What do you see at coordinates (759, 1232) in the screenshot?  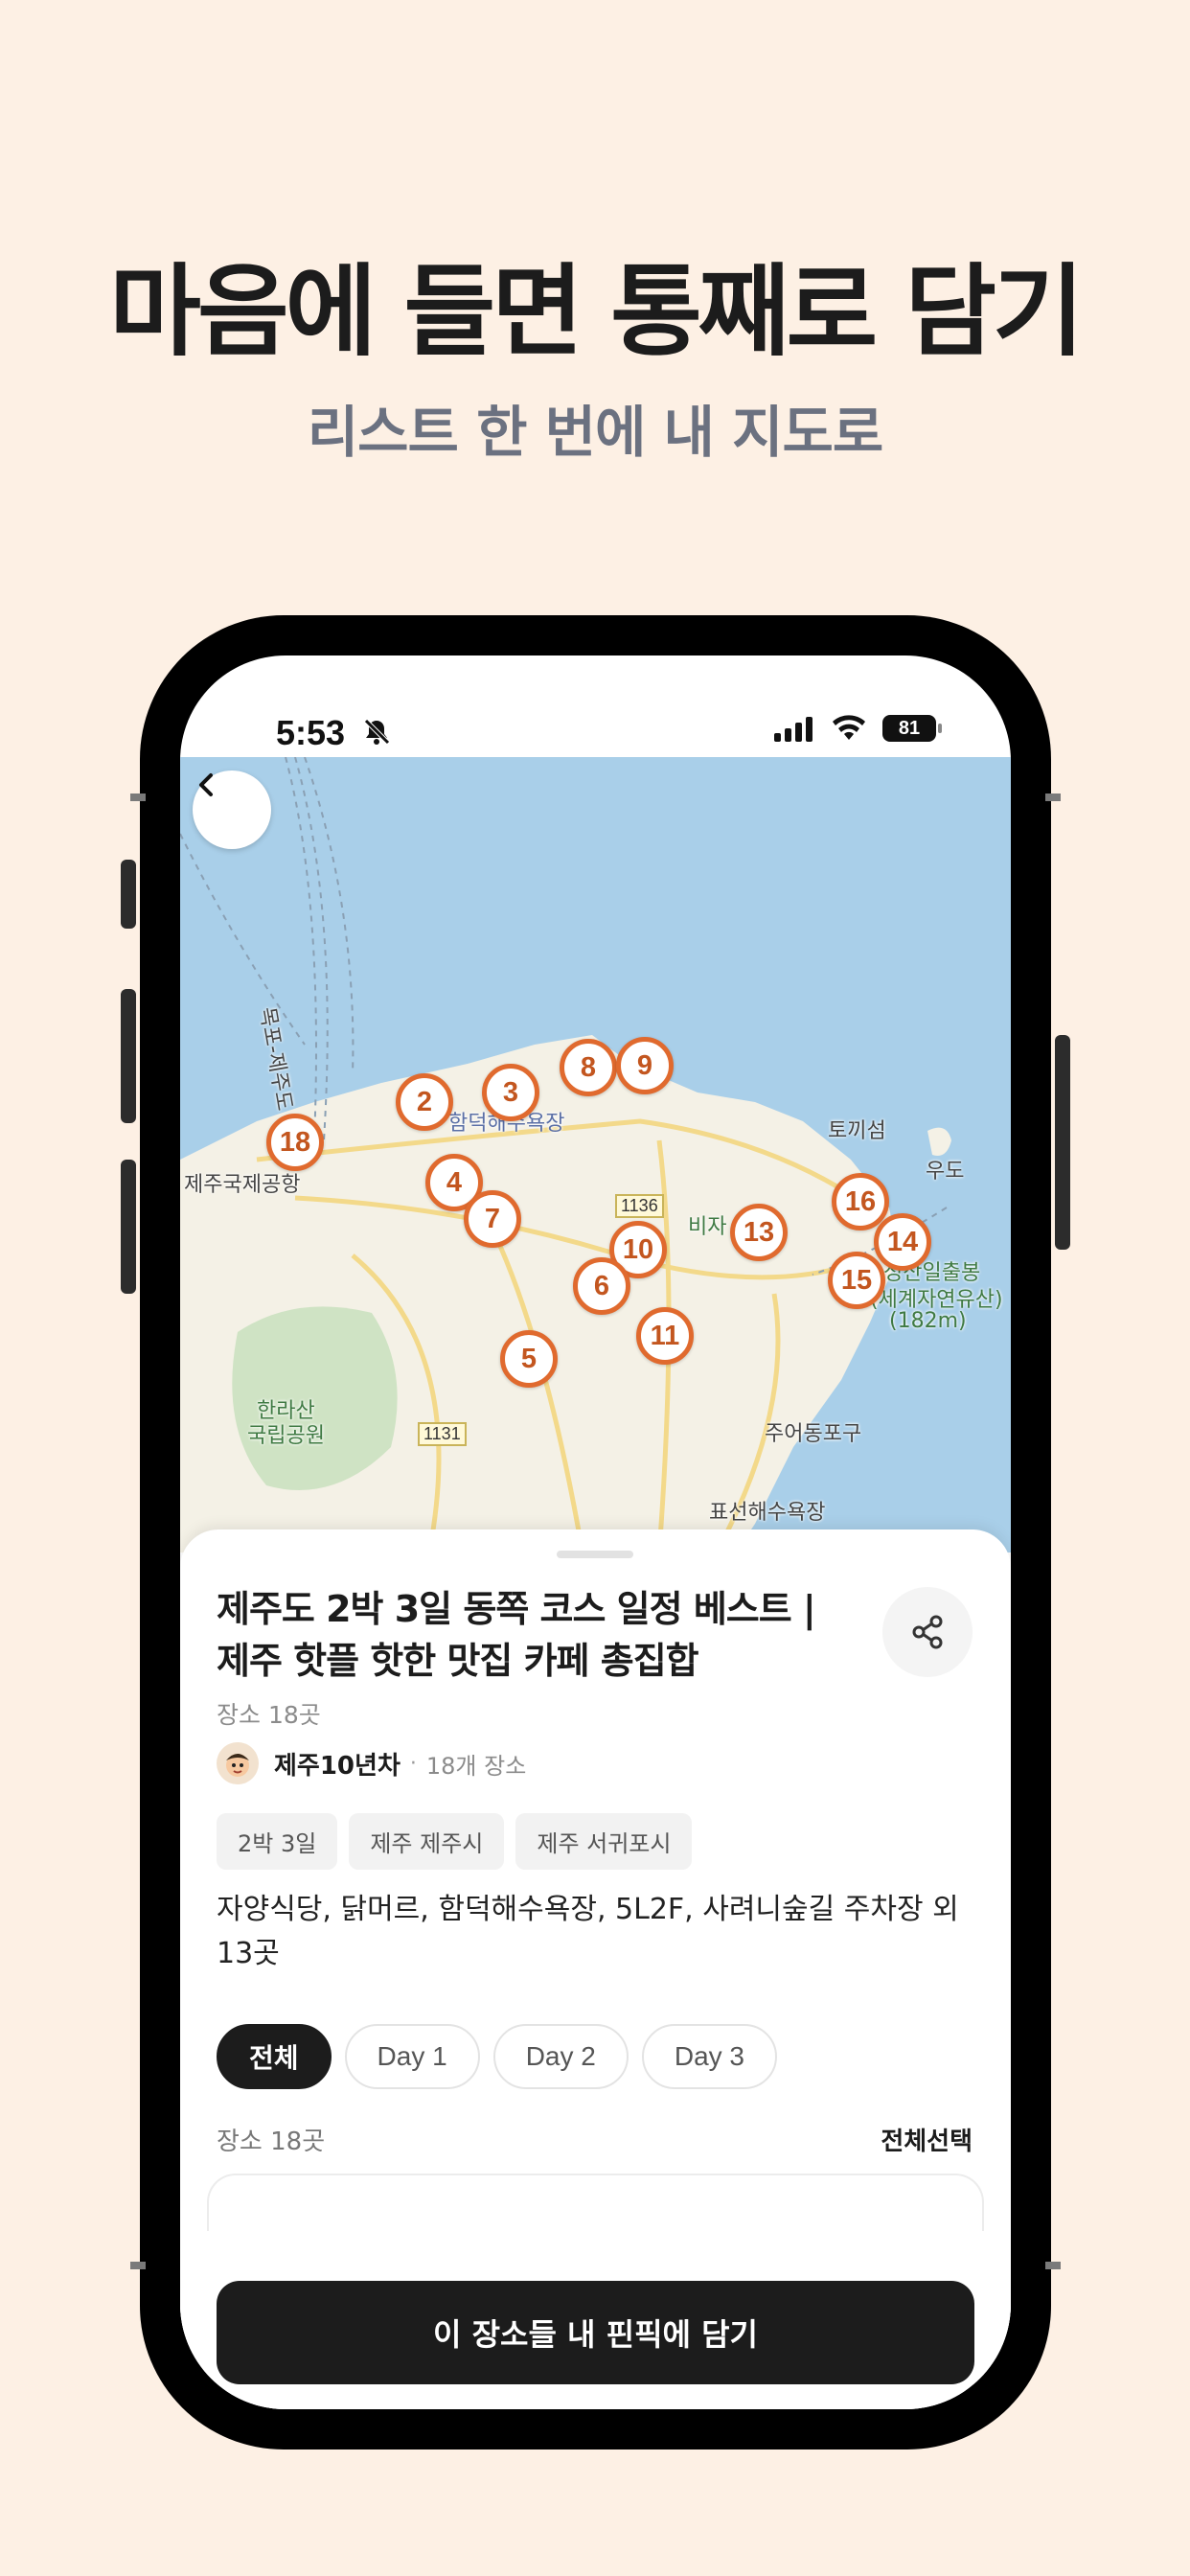 I see `map-pin: 13` at bounding box center [759, 1232].